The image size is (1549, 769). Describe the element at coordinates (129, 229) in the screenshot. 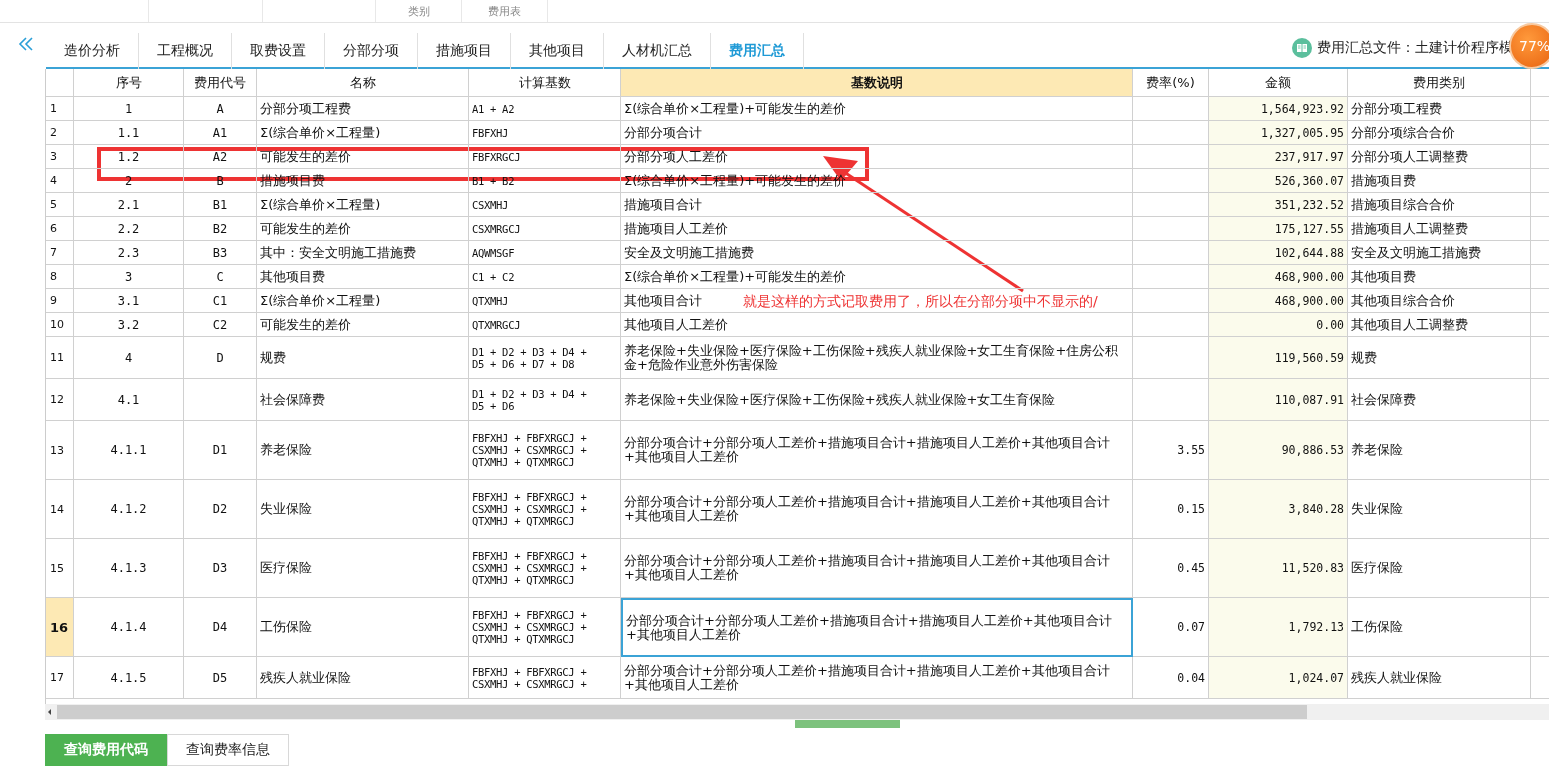

I see `table-cell: 2.2` at that location.